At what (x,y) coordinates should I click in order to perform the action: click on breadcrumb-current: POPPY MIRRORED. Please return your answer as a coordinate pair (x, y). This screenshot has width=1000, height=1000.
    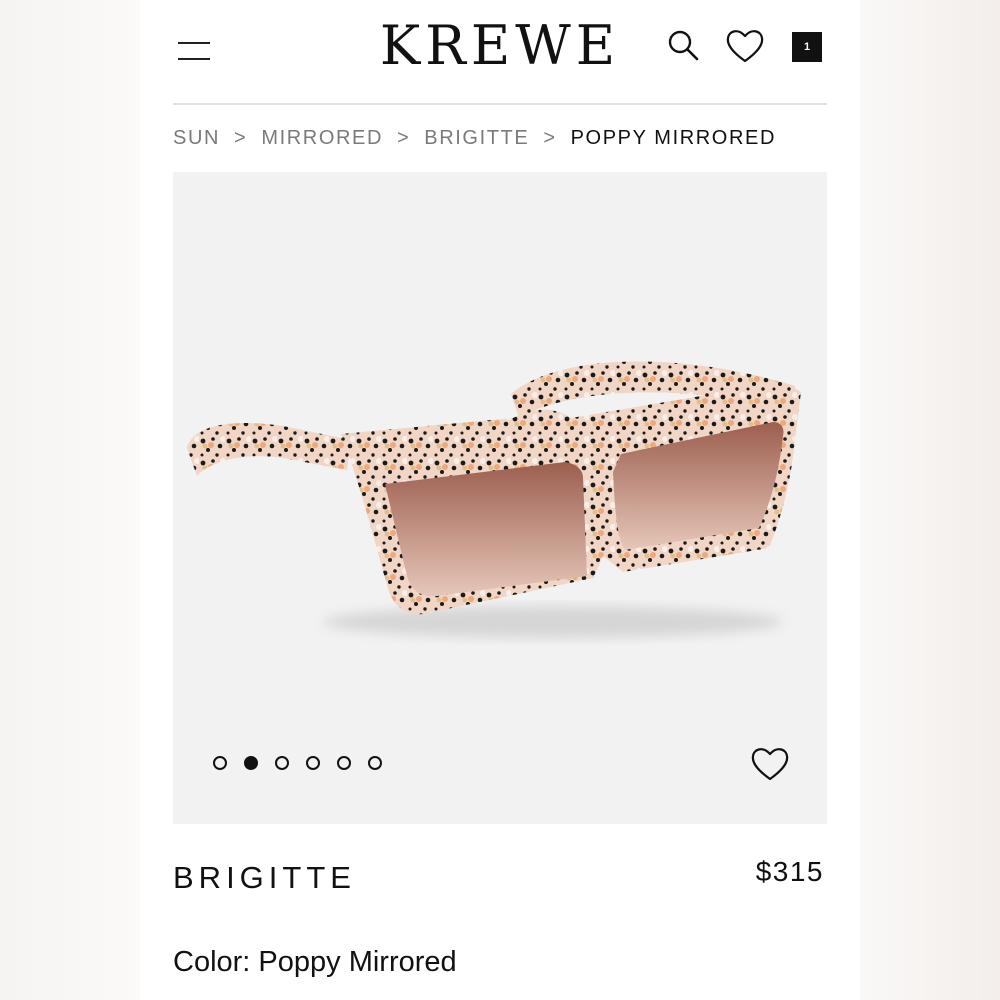
    Looking at the image, I should click on (673, 137).